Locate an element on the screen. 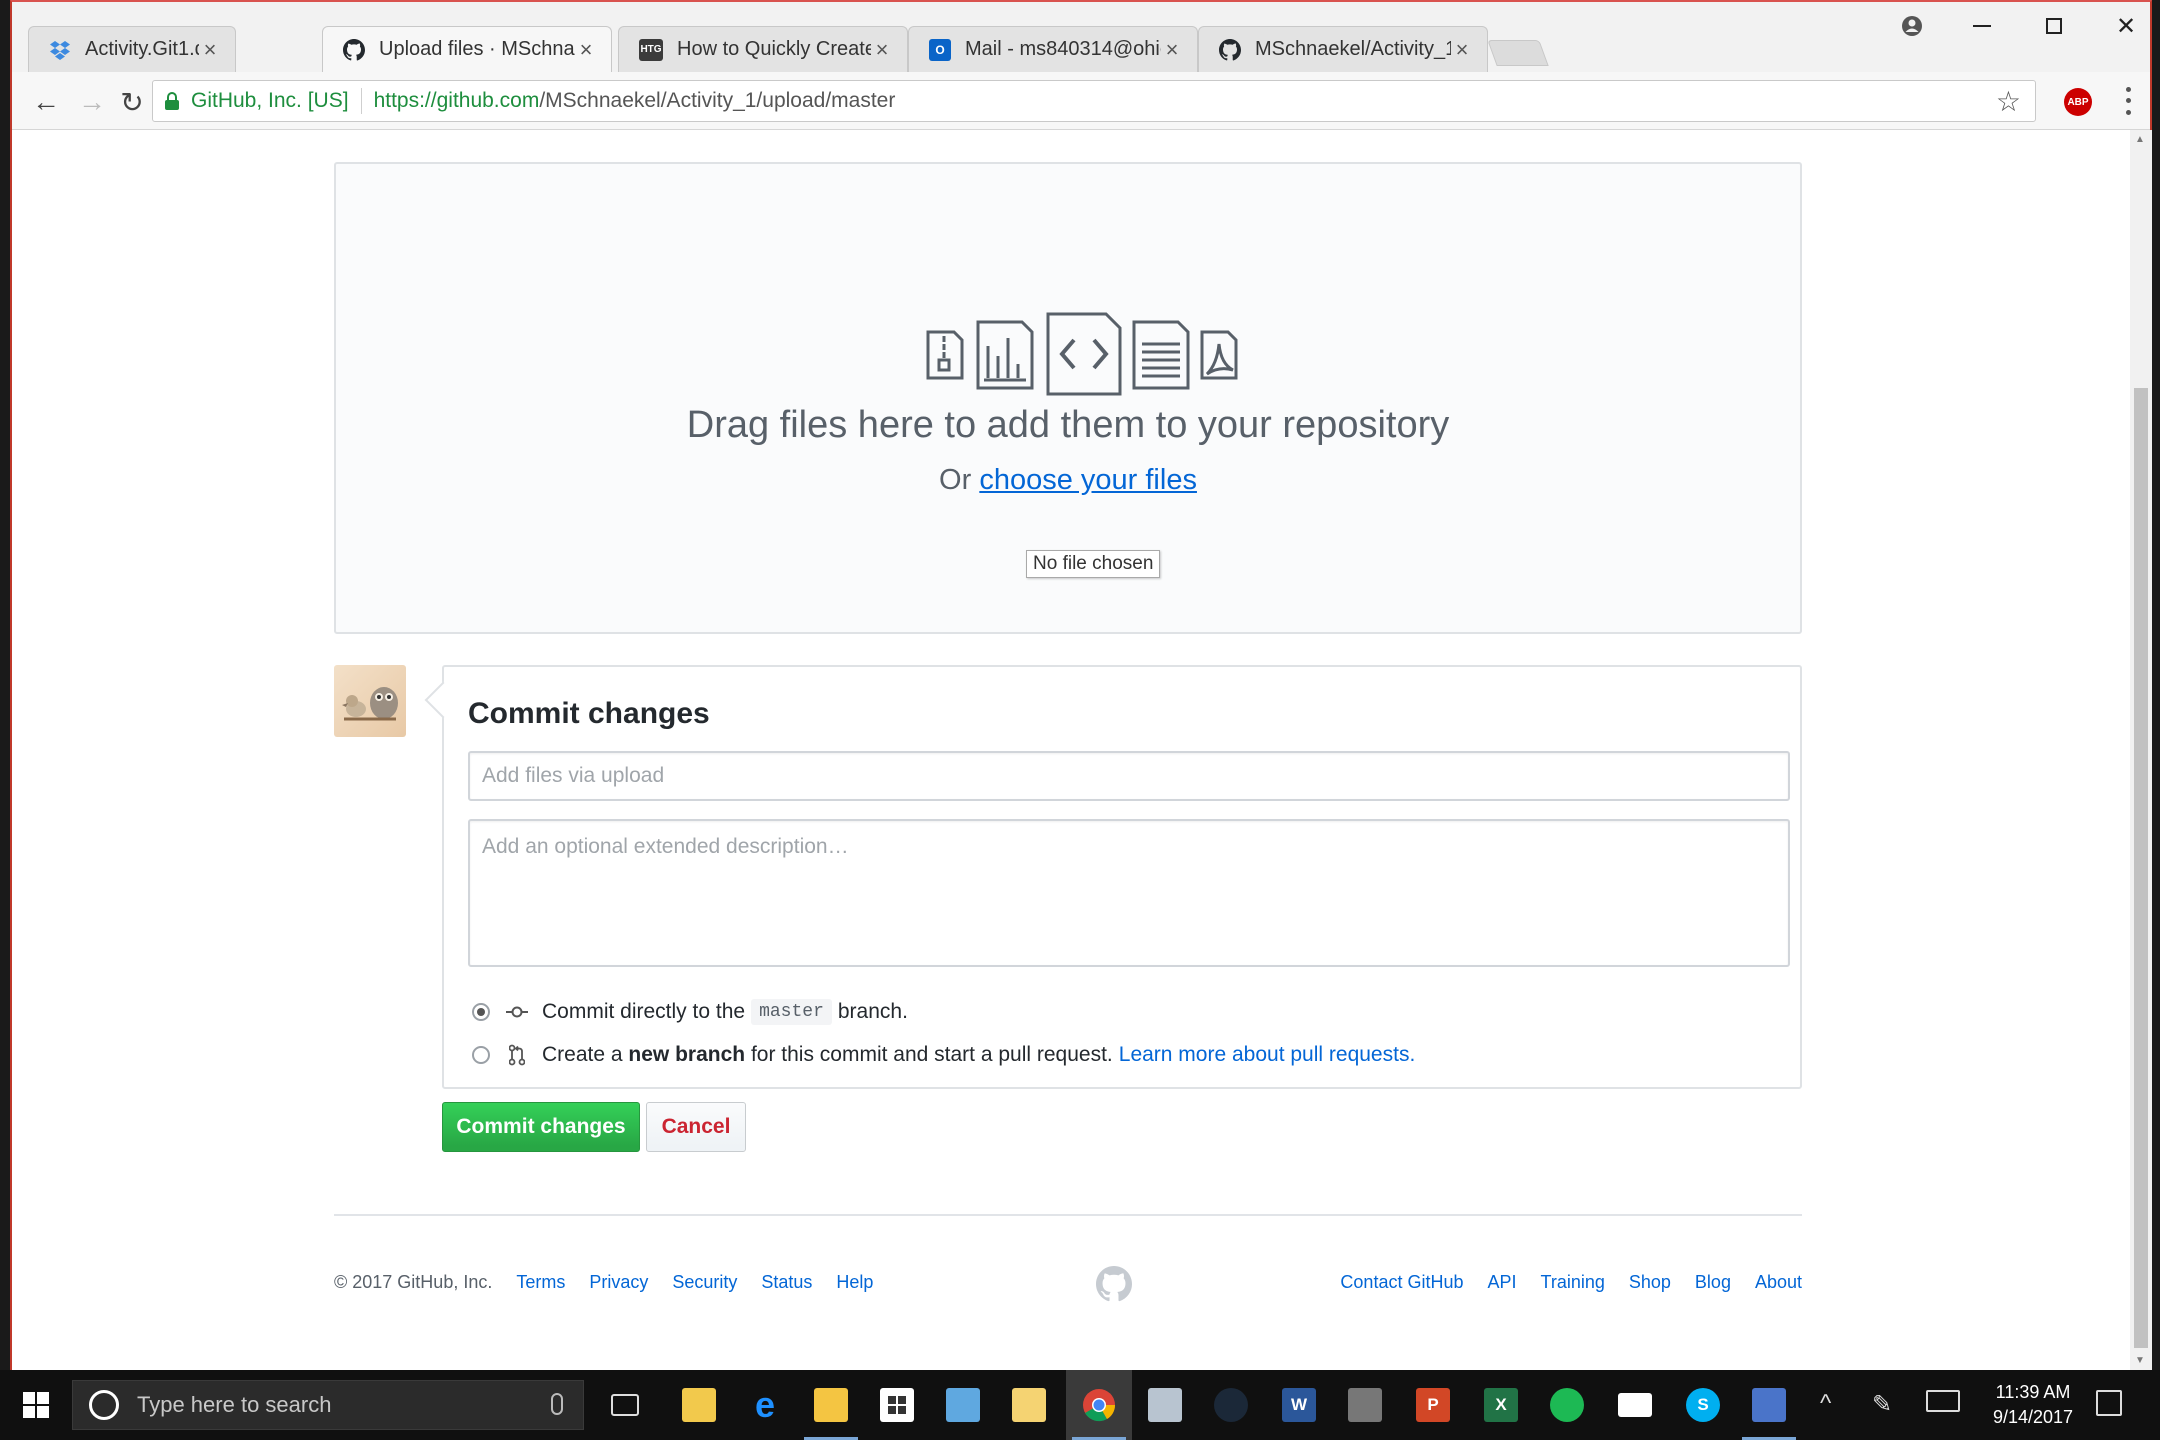 This screenshot has width=2160, height=1440. copyright-text: © 2017 GitHub, Inc. is located at coordinates (413, 1282).